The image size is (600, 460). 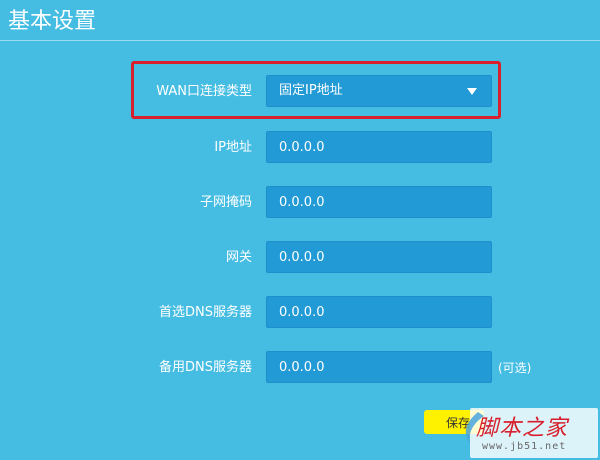 I want to click on ip-input, so click(x=379, y=147).